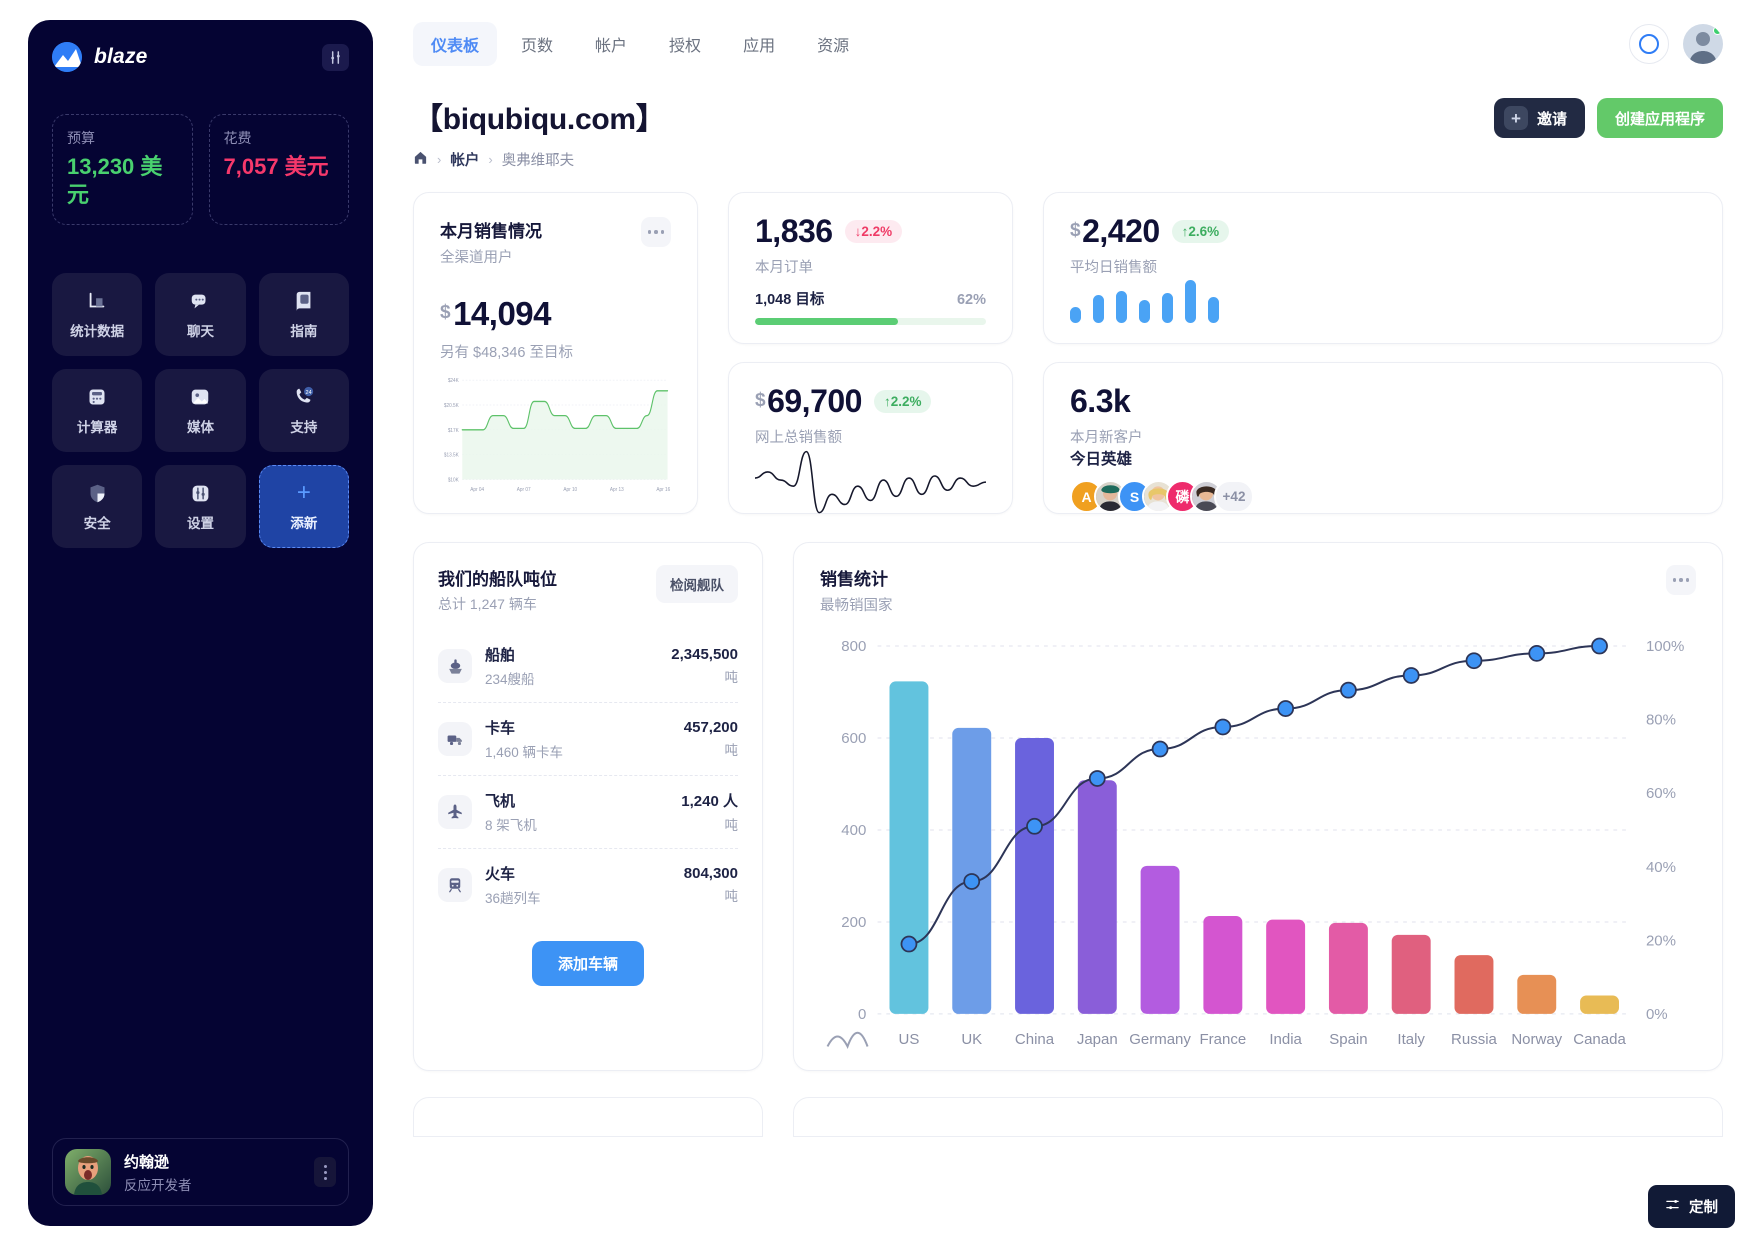 The height and width of the screenshot is (1246, 1753). I want to click on page-header-left: 【biqubiqu.com】 › 帐户 › 奥弗维耶夫, so click(539, 132).